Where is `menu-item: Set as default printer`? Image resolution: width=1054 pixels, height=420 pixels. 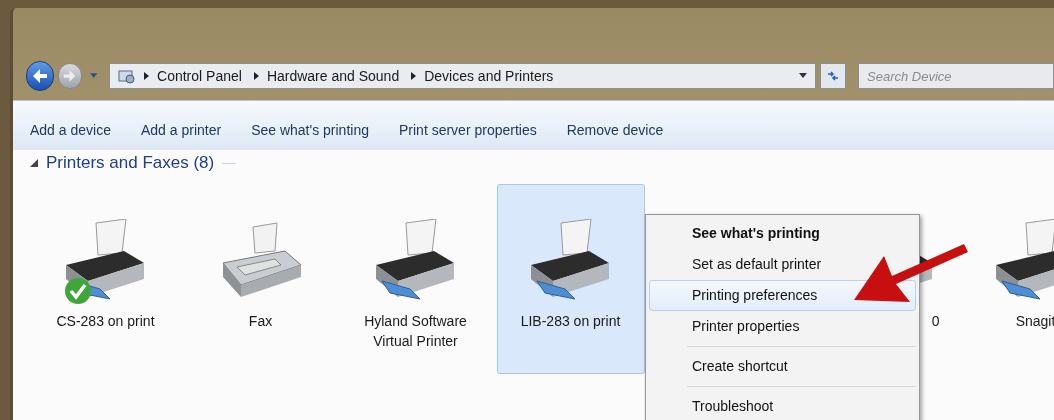
menu-item: Set as default printer is located at coordinates (782, 264).